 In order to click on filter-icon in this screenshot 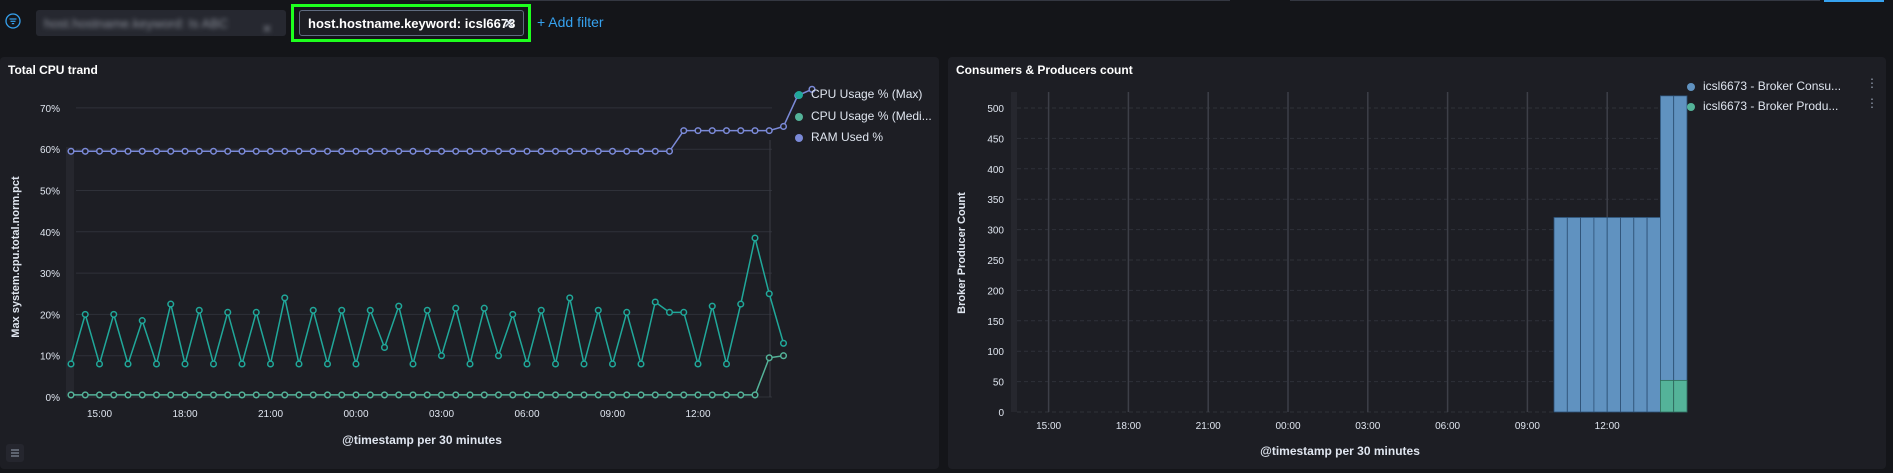, I will do `click(13, 21)`.